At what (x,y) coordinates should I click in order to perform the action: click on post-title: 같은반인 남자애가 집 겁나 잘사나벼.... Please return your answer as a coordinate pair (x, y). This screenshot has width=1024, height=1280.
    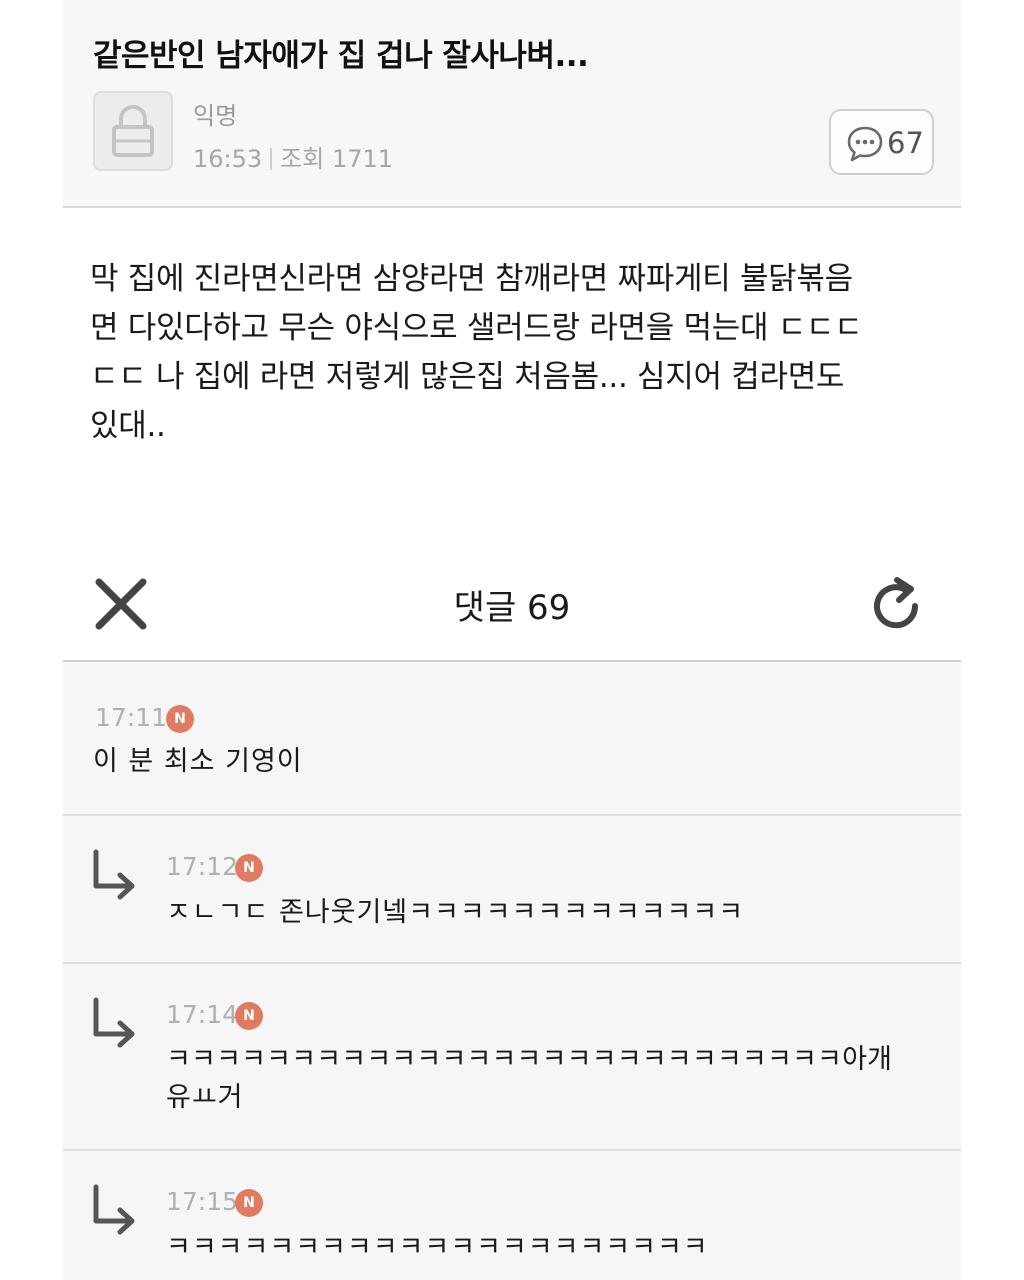
    Looking at the image, I should click on (341, 56).